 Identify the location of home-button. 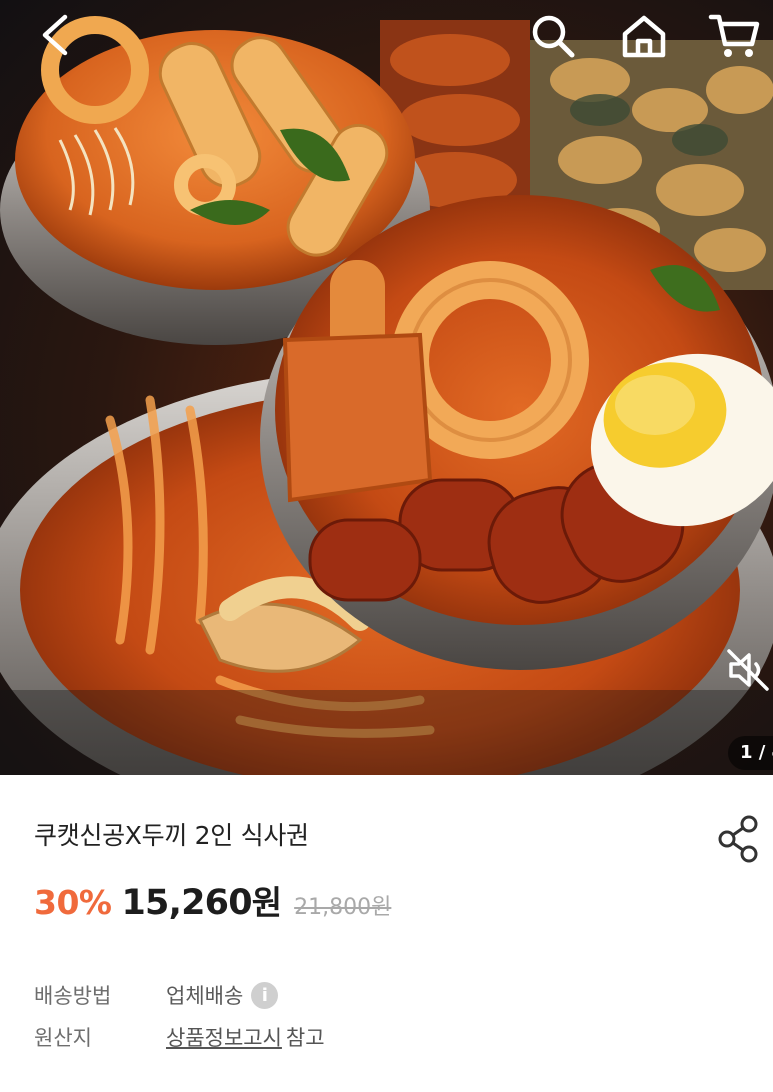
(644, 36).